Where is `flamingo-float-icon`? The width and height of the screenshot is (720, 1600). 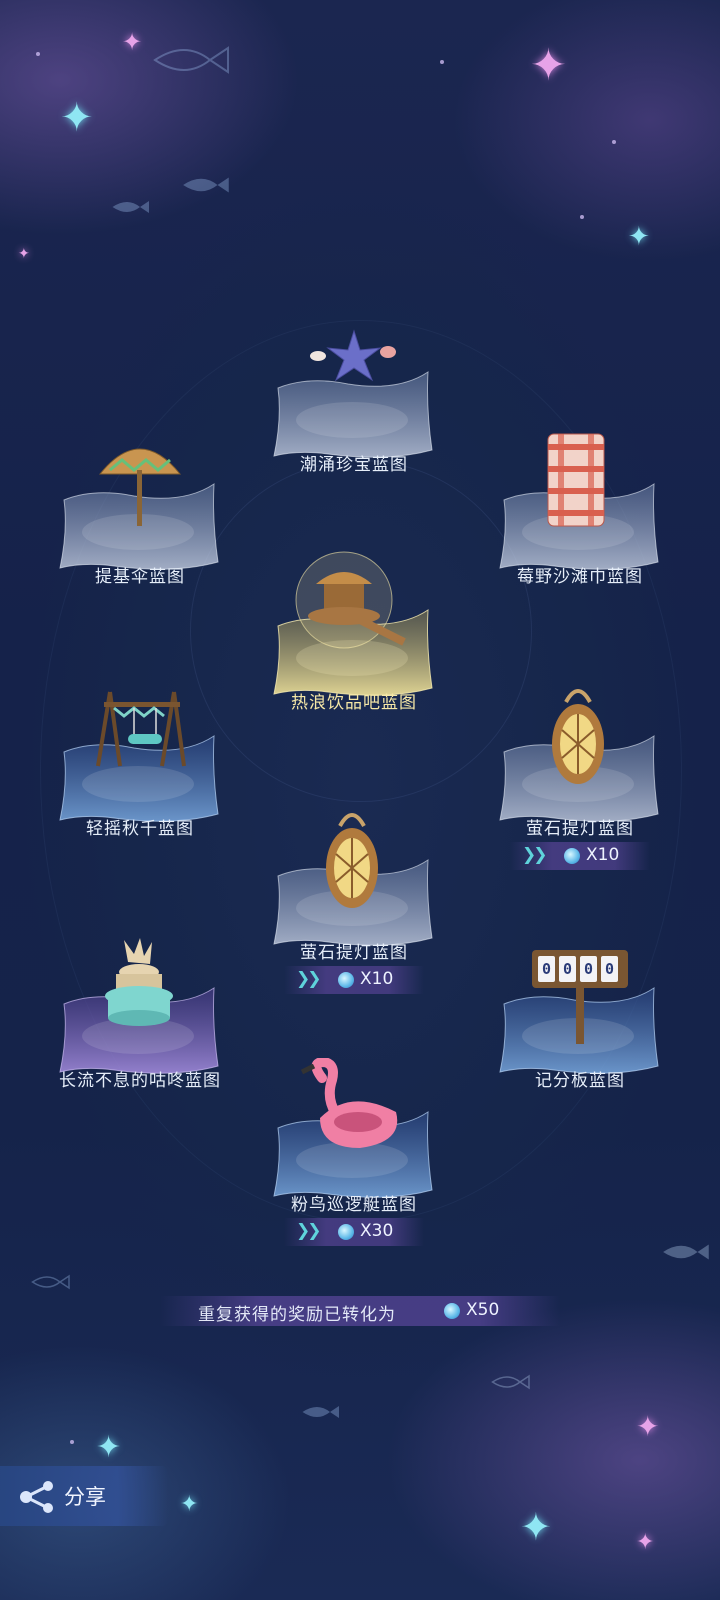 flamingo-float-icon is located at coordinates (349, 1103).